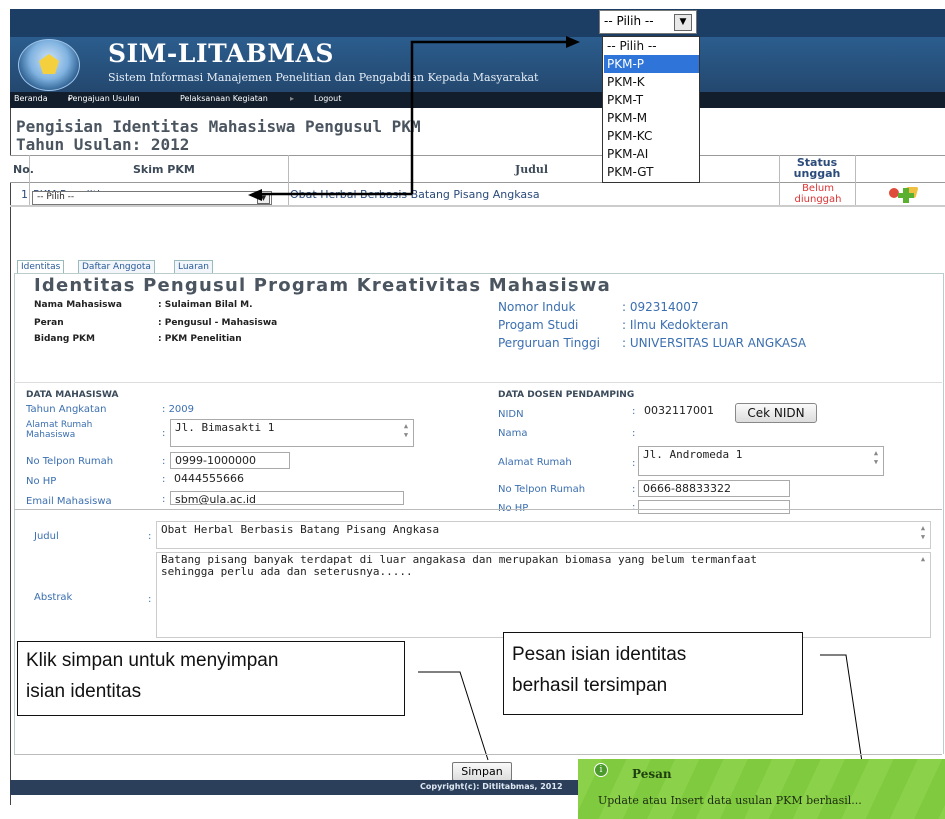  Describe the element at coordinates (292, 433) in the screenshot. I see `alamat-mahasiswa-input: Jl. Bimasakti 1 ▲ ▼` at that location.